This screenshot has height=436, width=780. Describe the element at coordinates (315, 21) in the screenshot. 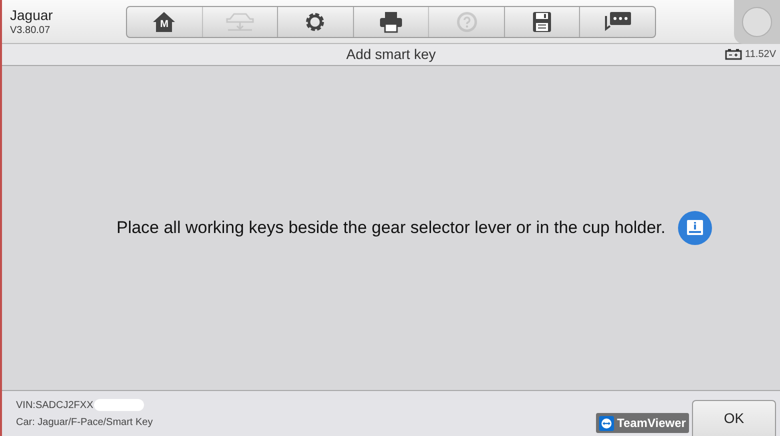

I see `settings-icon` at that location.